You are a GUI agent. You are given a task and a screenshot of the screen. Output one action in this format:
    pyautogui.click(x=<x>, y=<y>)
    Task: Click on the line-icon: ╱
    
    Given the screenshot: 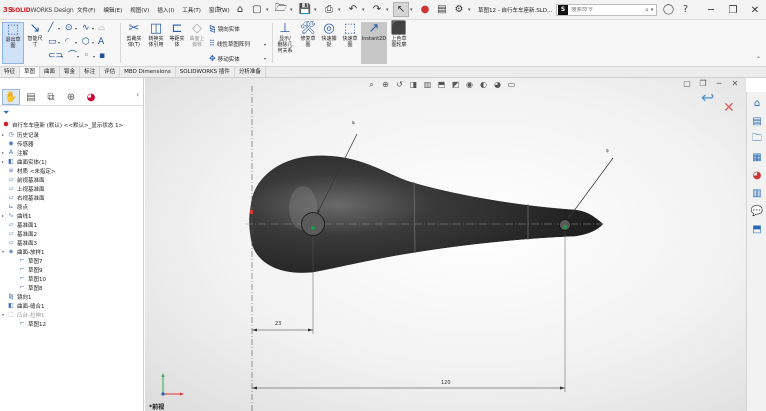 What is the action you would take?
    pyautogui.click(x=50, y=28)
    